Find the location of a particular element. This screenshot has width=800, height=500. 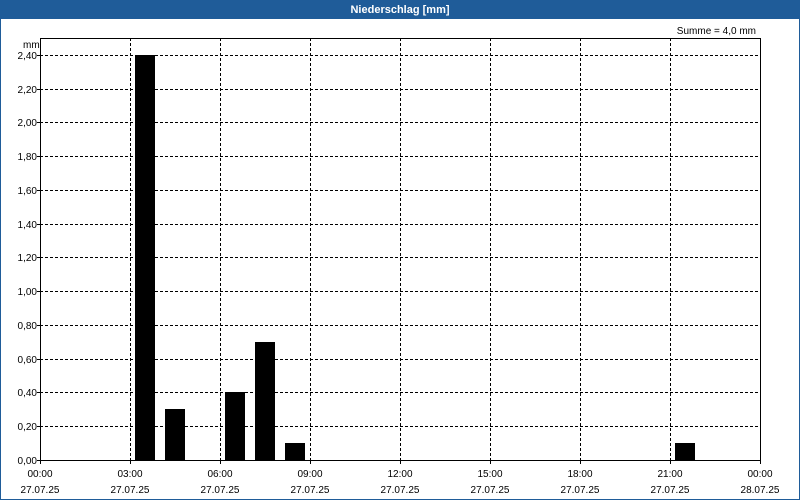

x-tick-time-label: 21:00 is located at coordinates (669, 474).